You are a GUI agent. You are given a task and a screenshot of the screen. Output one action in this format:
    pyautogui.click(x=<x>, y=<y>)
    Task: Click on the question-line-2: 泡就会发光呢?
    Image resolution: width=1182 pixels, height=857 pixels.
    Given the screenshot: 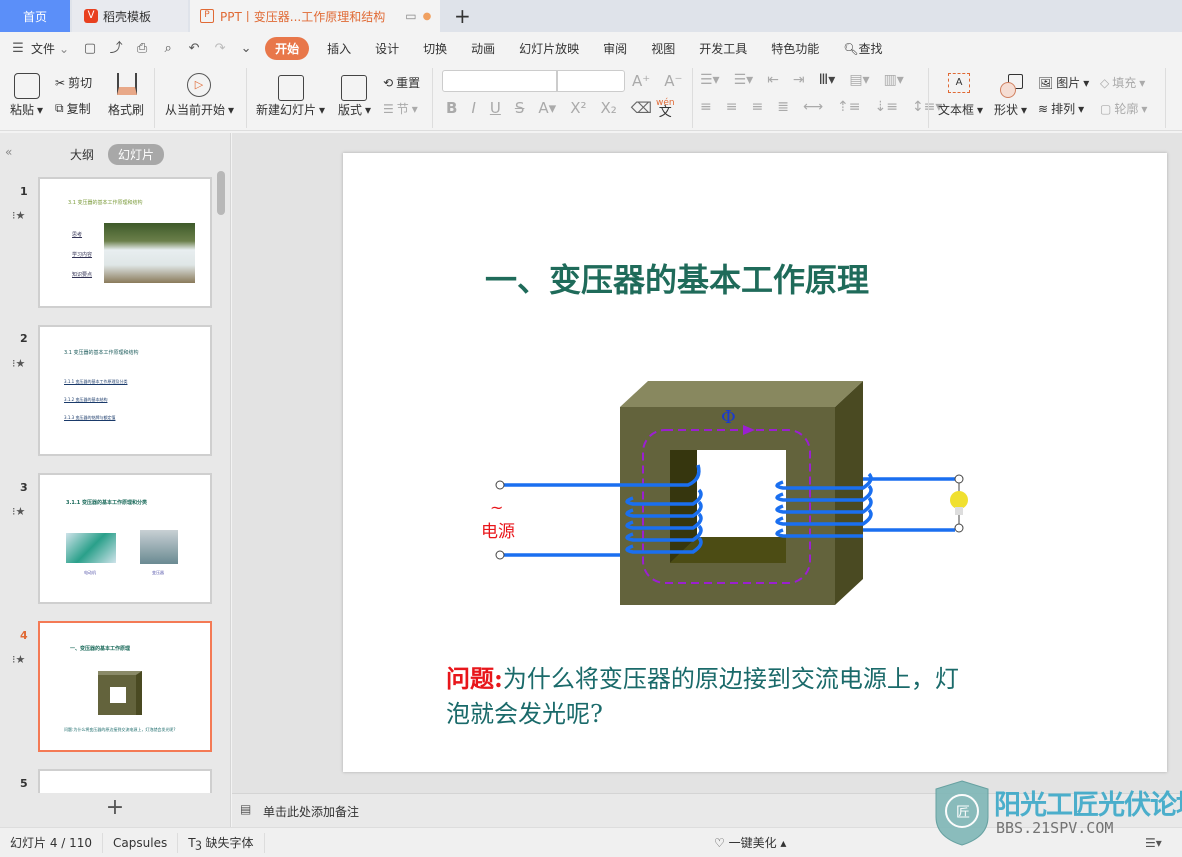 What is the action you would take?
    pyautogui.click(x=524, y=714)
    